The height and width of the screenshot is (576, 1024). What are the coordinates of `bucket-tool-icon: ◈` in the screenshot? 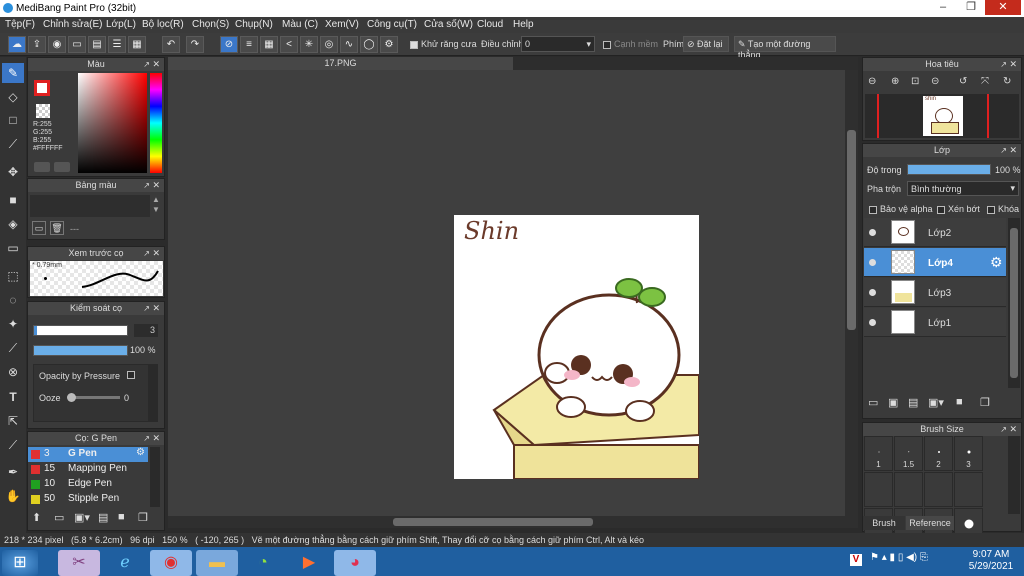 It's located at (13, 224).